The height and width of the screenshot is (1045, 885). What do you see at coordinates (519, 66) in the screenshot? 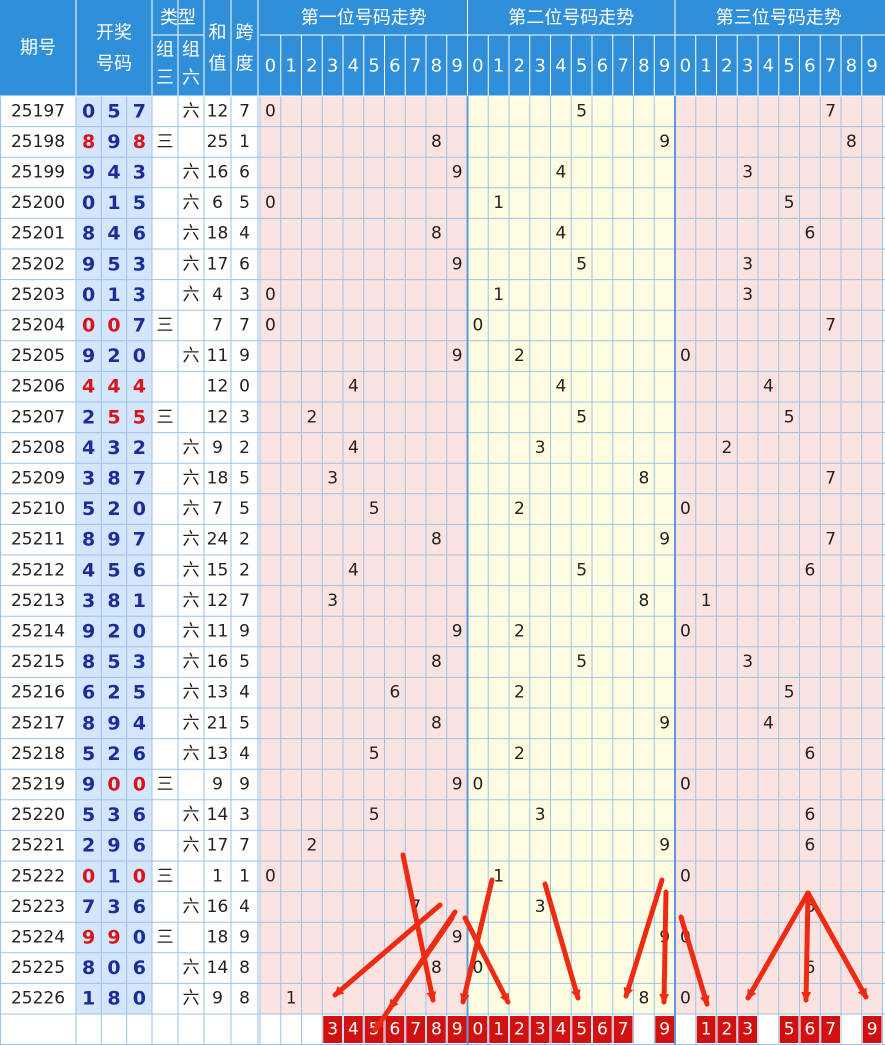
I see `header-digit: 2` at bounding box center [519, 66].